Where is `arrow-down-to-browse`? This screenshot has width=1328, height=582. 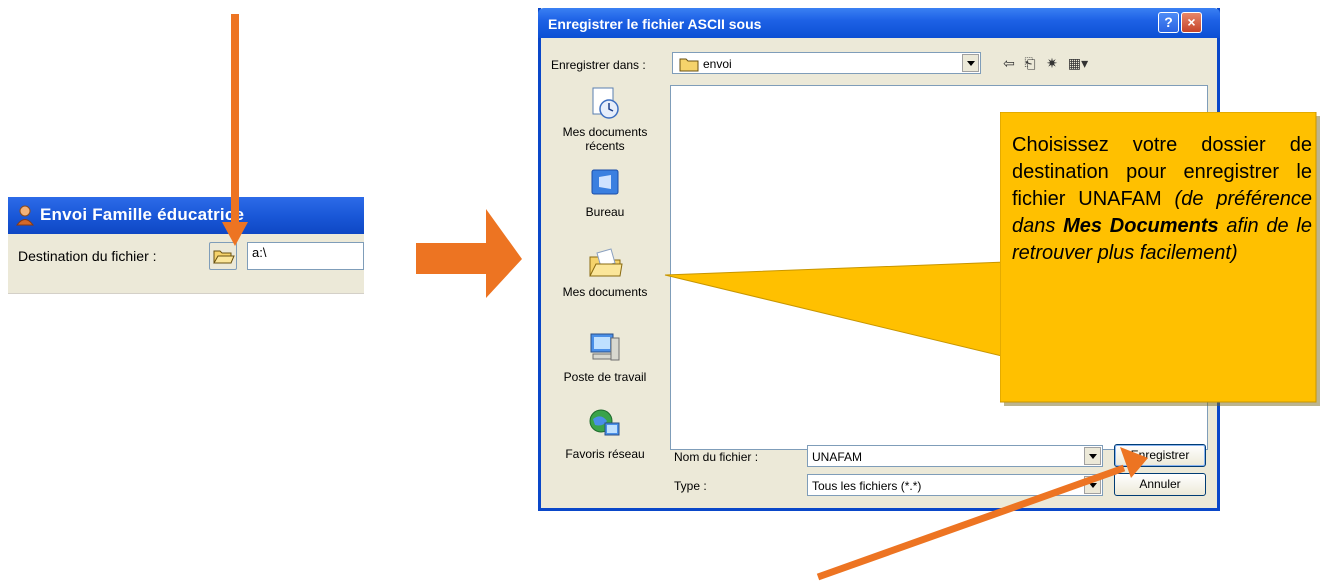 arrow-down-to-browse is located at coordinates (235, 130).